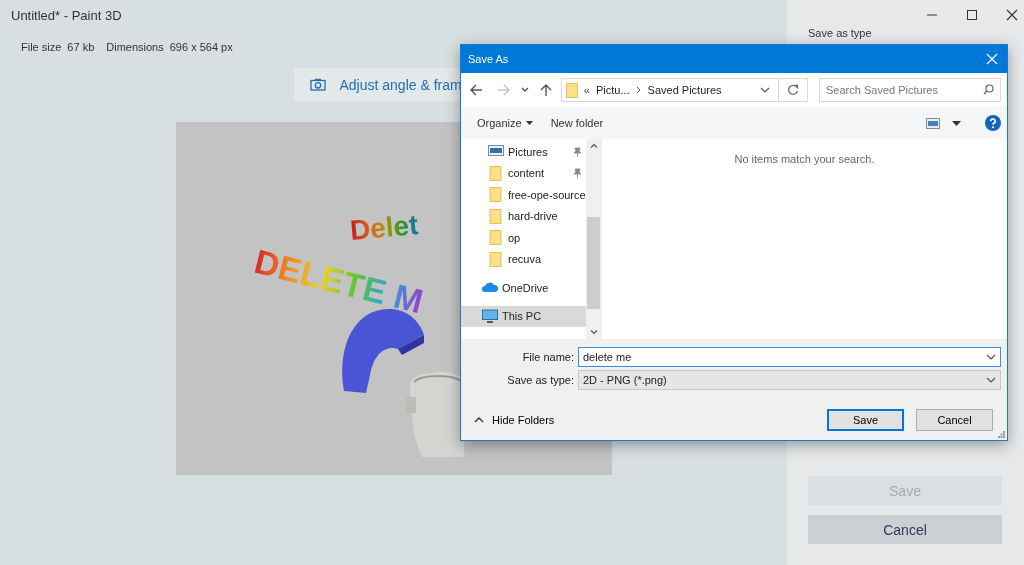  I want to click on close-icon, so click(1012, 15).